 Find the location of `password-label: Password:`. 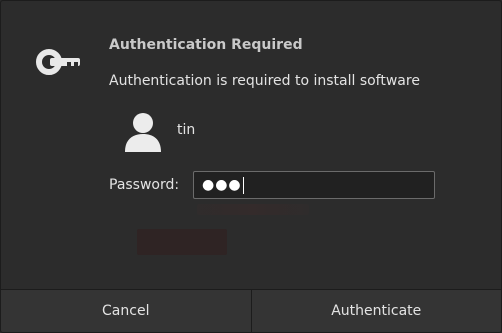

password-label: Password: is located at coordinates (144, 185).